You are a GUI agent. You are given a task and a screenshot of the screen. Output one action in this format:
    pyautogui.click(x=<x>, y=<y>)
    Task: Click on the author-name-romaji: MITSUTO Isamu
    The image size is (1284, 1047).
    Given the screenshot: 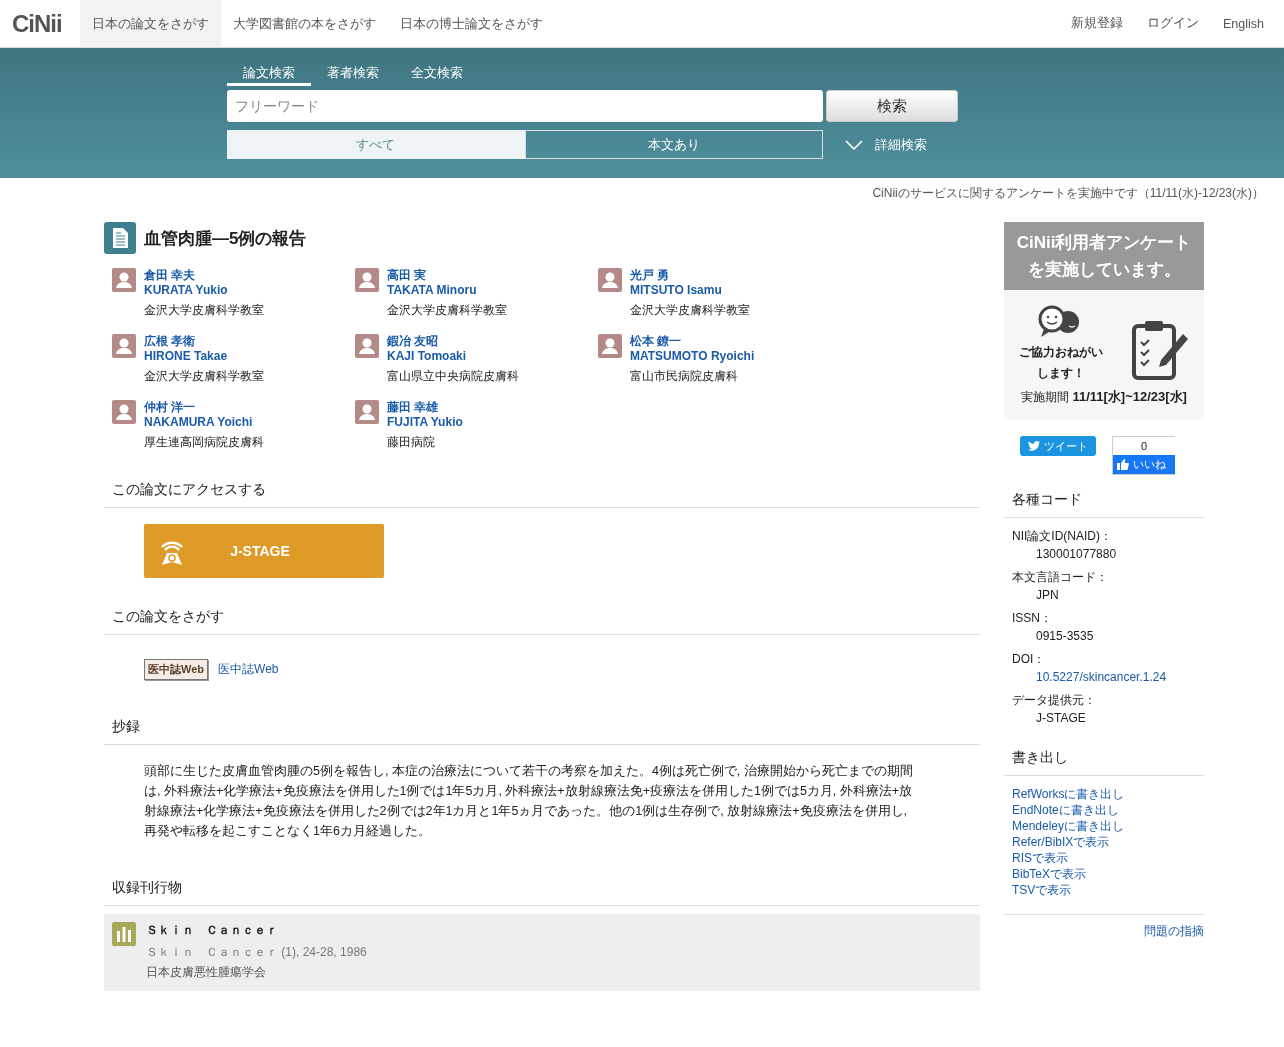 What is the action you would take?
    pyautogui.click(x=690, y=290)
    